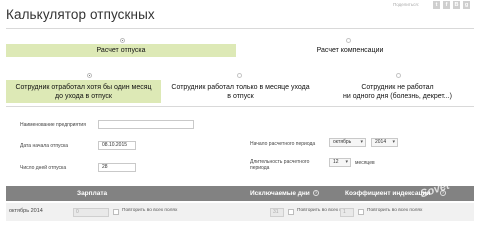 This screenshot has height=240, width=480. Describe the element at coordinates (316, 193) in the screenshot. I see `question-icon: ?` at that location.